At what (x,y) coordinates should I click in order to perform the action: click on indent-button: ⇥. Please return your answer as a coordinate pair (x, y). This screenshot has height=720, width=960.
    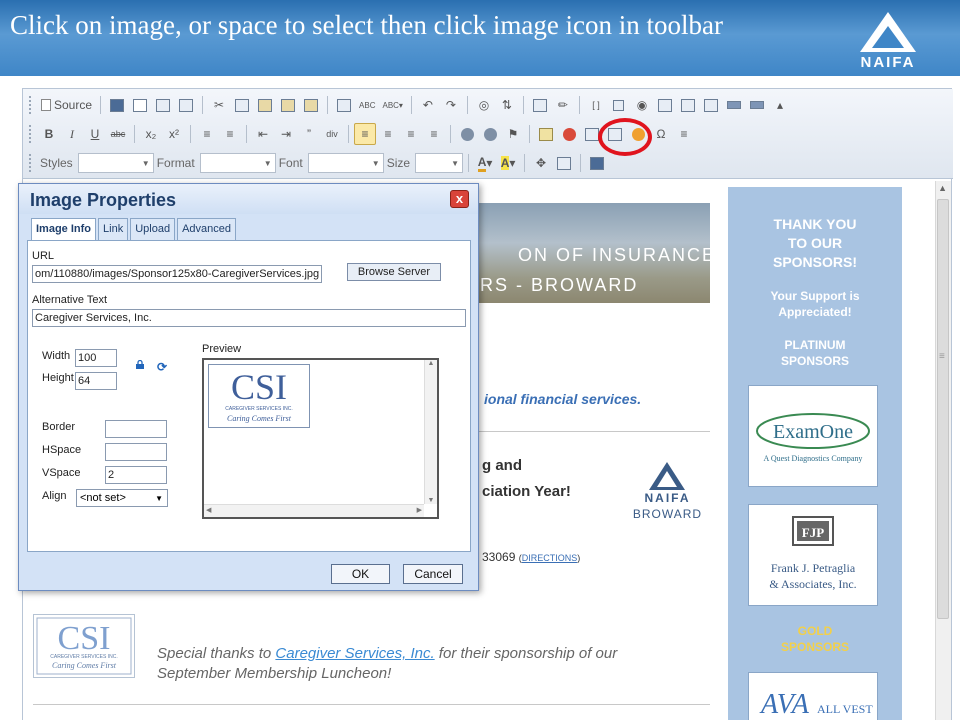
    Looking at the image, I should click on (286, 134).